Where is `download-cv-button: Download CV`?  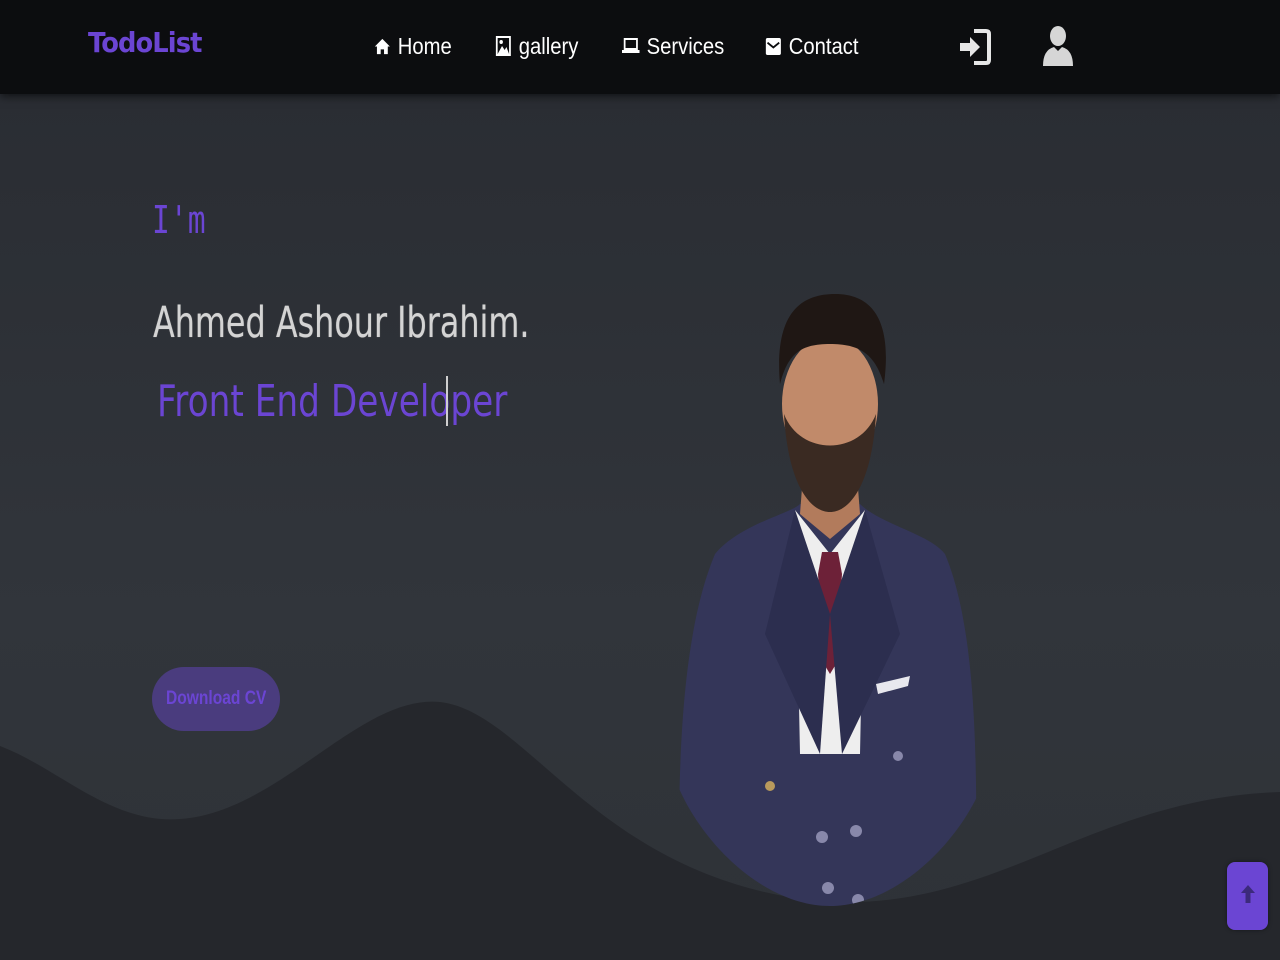 download-cv-button: Download CV is located at coordinates (216, 699).